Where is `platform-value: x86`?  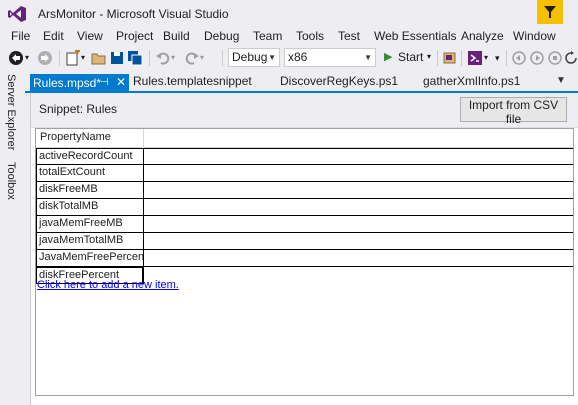 platform-value: x86 is located at coordinates (298, 57).